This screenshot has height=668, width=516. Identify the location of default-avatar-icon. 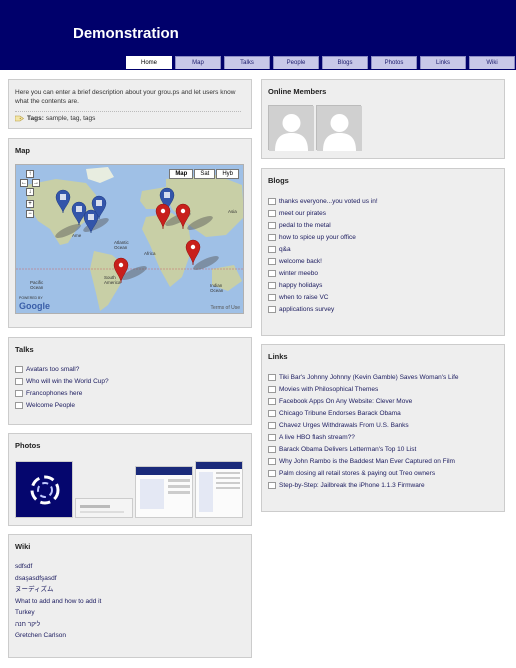
(339, 128).